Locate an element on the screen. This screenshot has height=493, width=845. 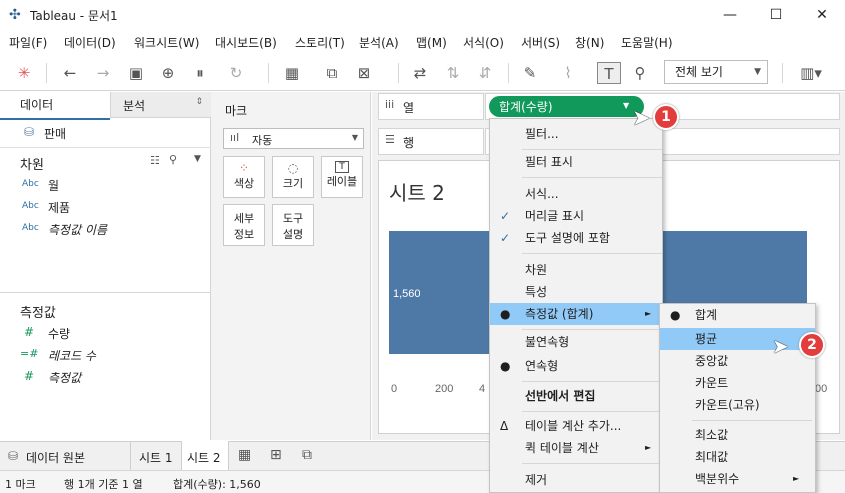
menu-item-edit-in-shelf: 선반에서 편집 is located at coordinates (576, 396).